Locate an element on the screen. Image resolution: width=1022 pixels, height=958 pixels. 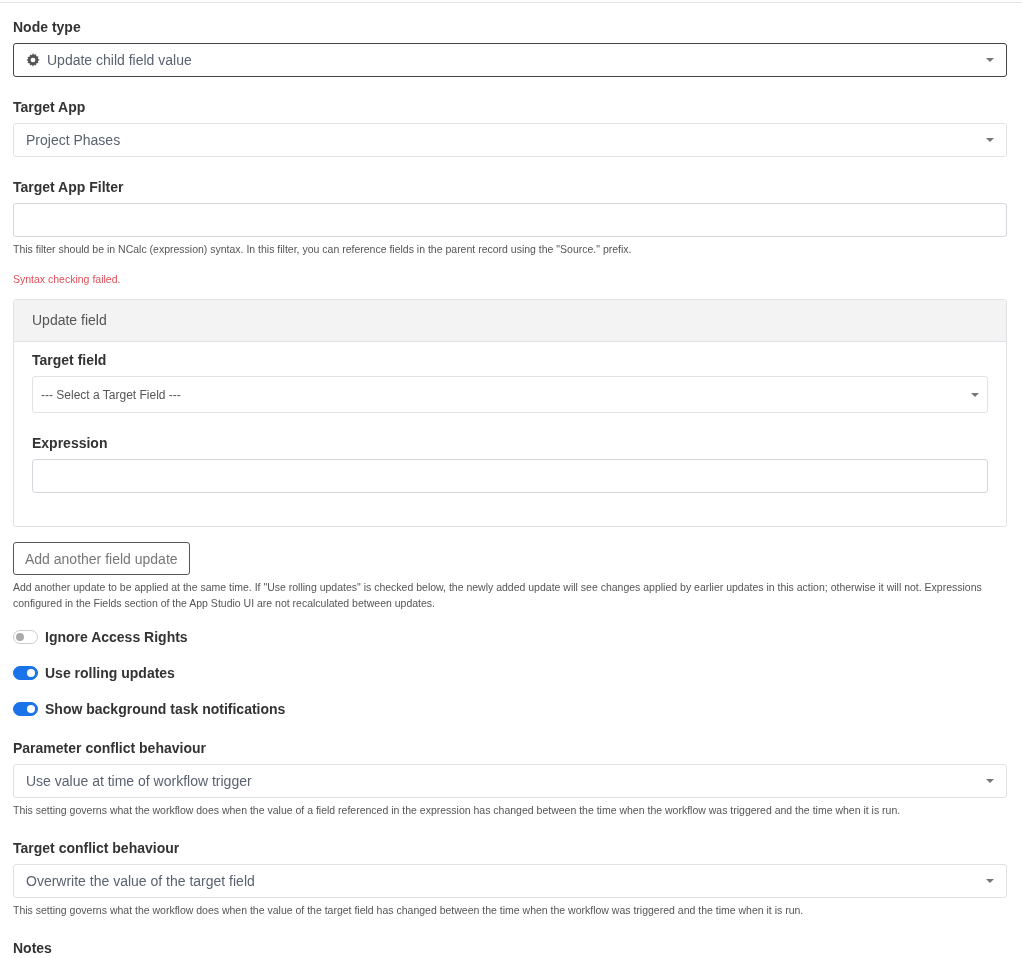
field-label: Target conflict behaviour is located at coordinates (97, 848).